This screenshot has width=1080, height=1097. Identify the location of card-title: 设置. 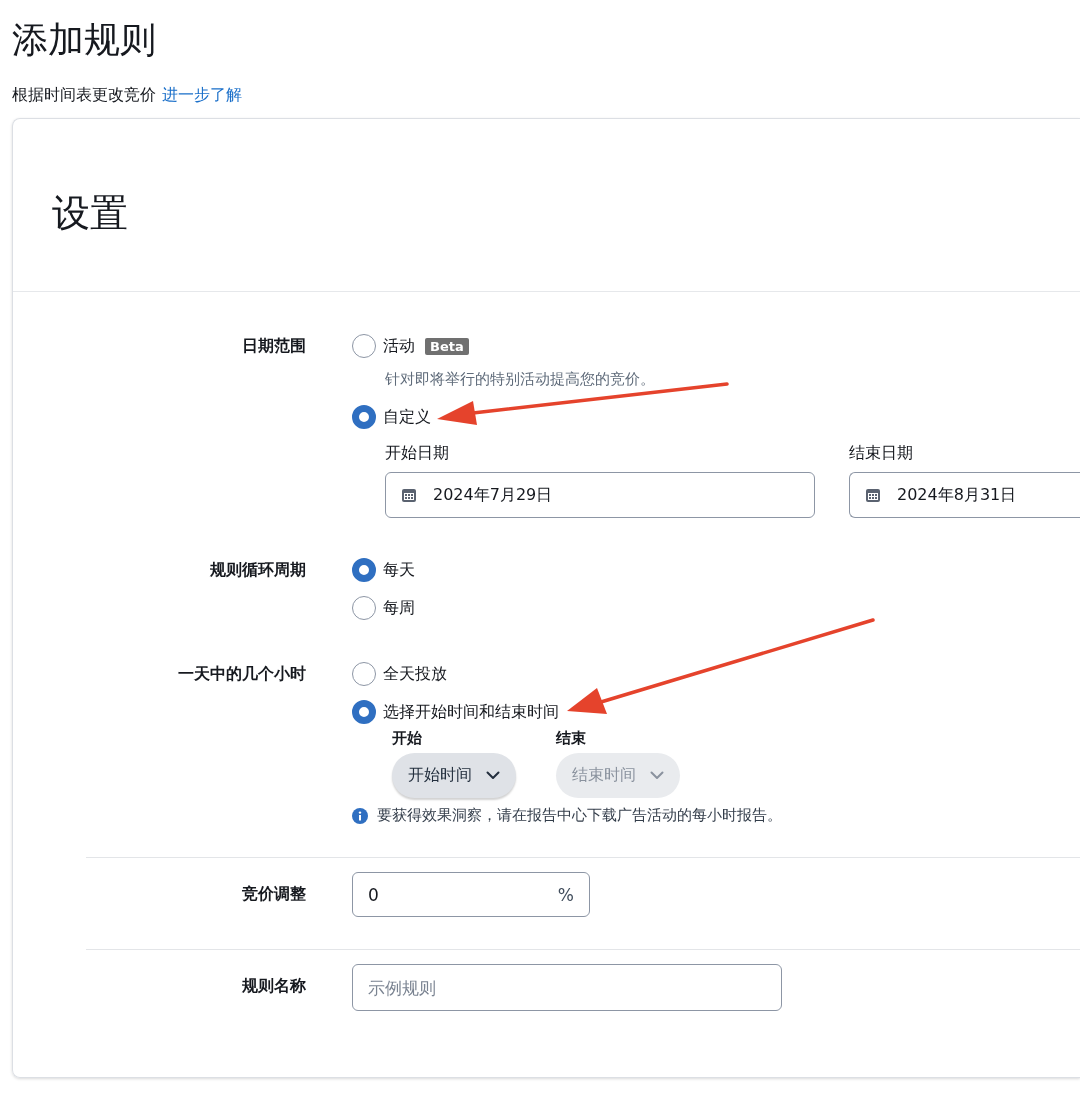
(90, 213).